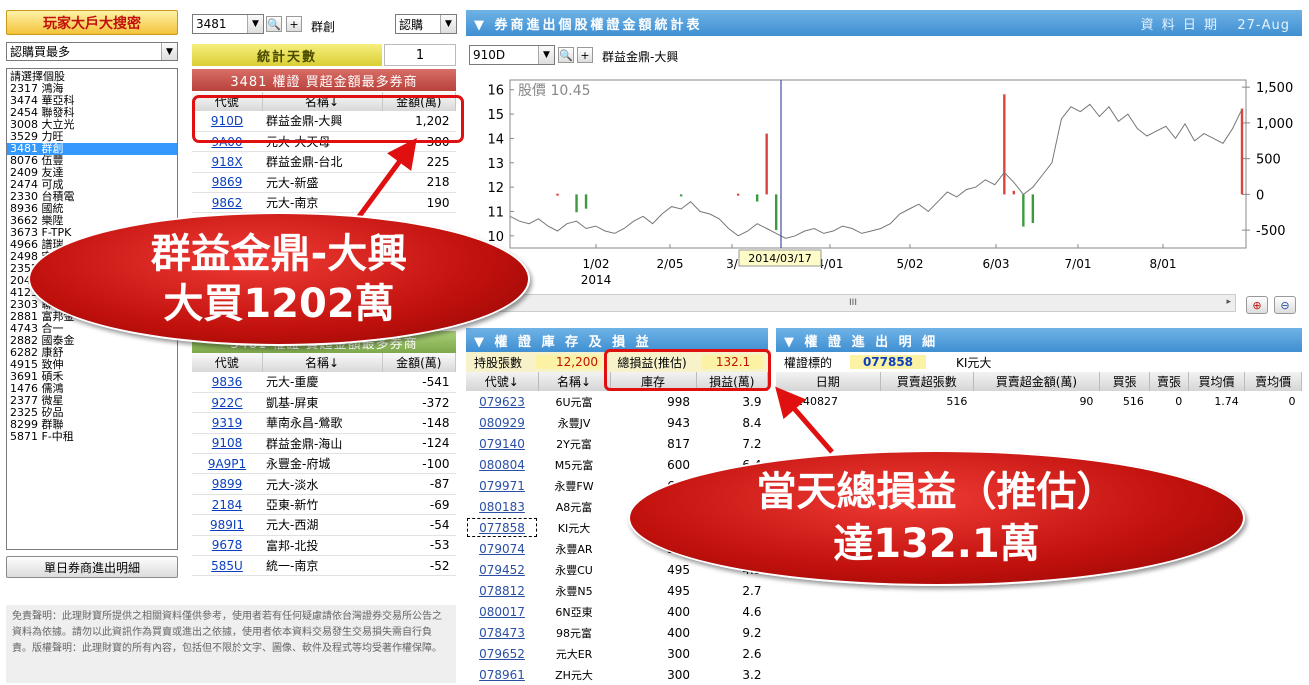 The width and height of the screenshot is (1309, 685). What do you see at coordinates (279, 254) in the screenshot?
I see `bubble-buy-line1: 群益金鼎-大興` at bounding box center [279, 254].